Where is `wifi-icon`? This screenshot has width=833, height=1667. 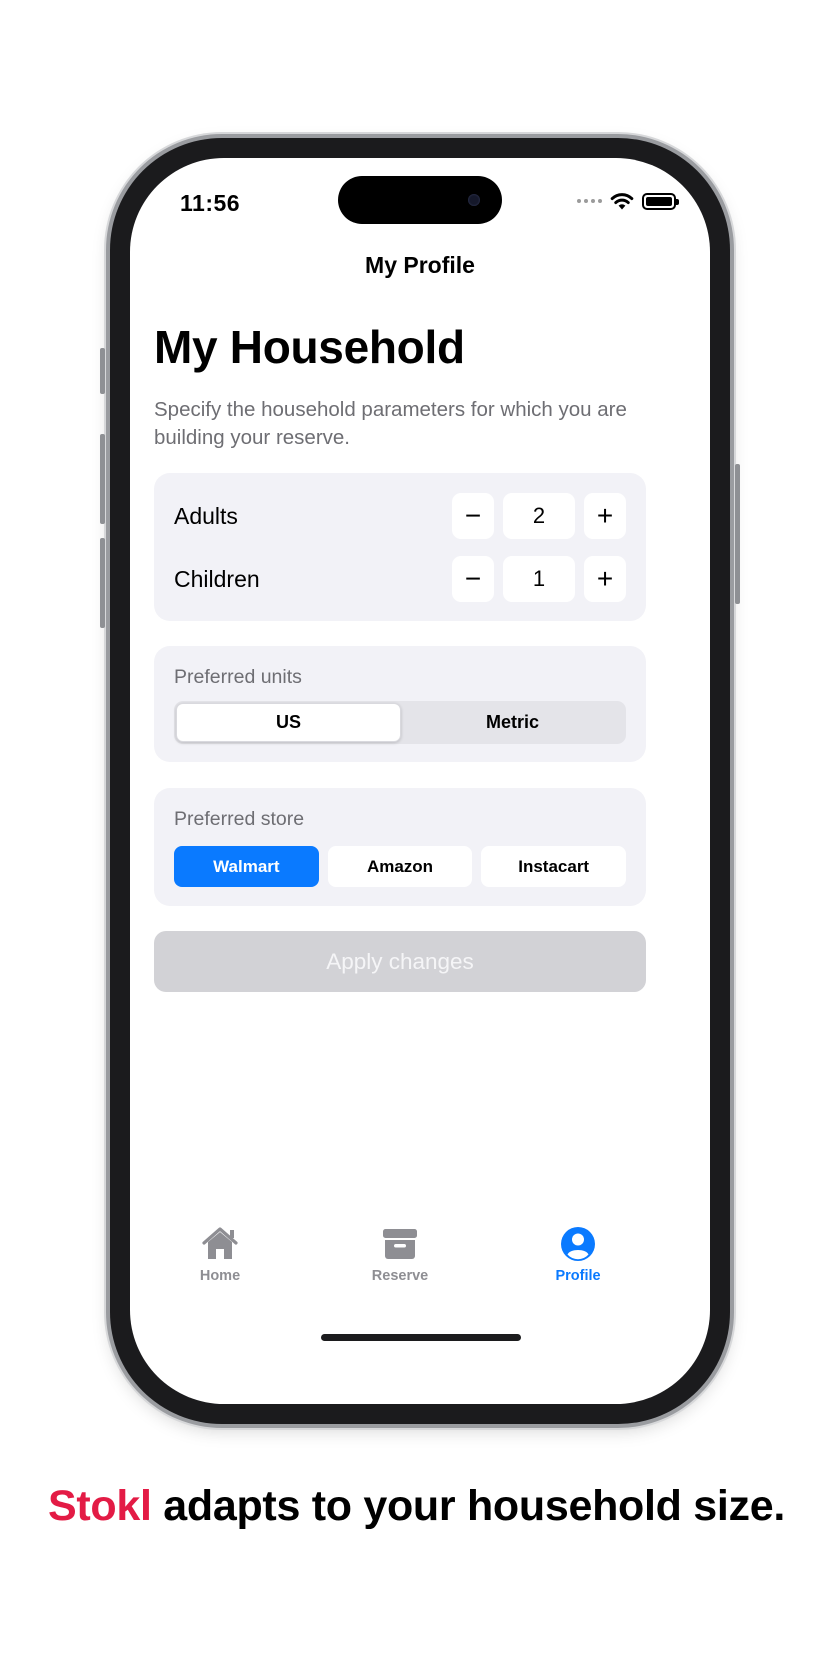
wifi-icon is located at coordinates (622, 201).